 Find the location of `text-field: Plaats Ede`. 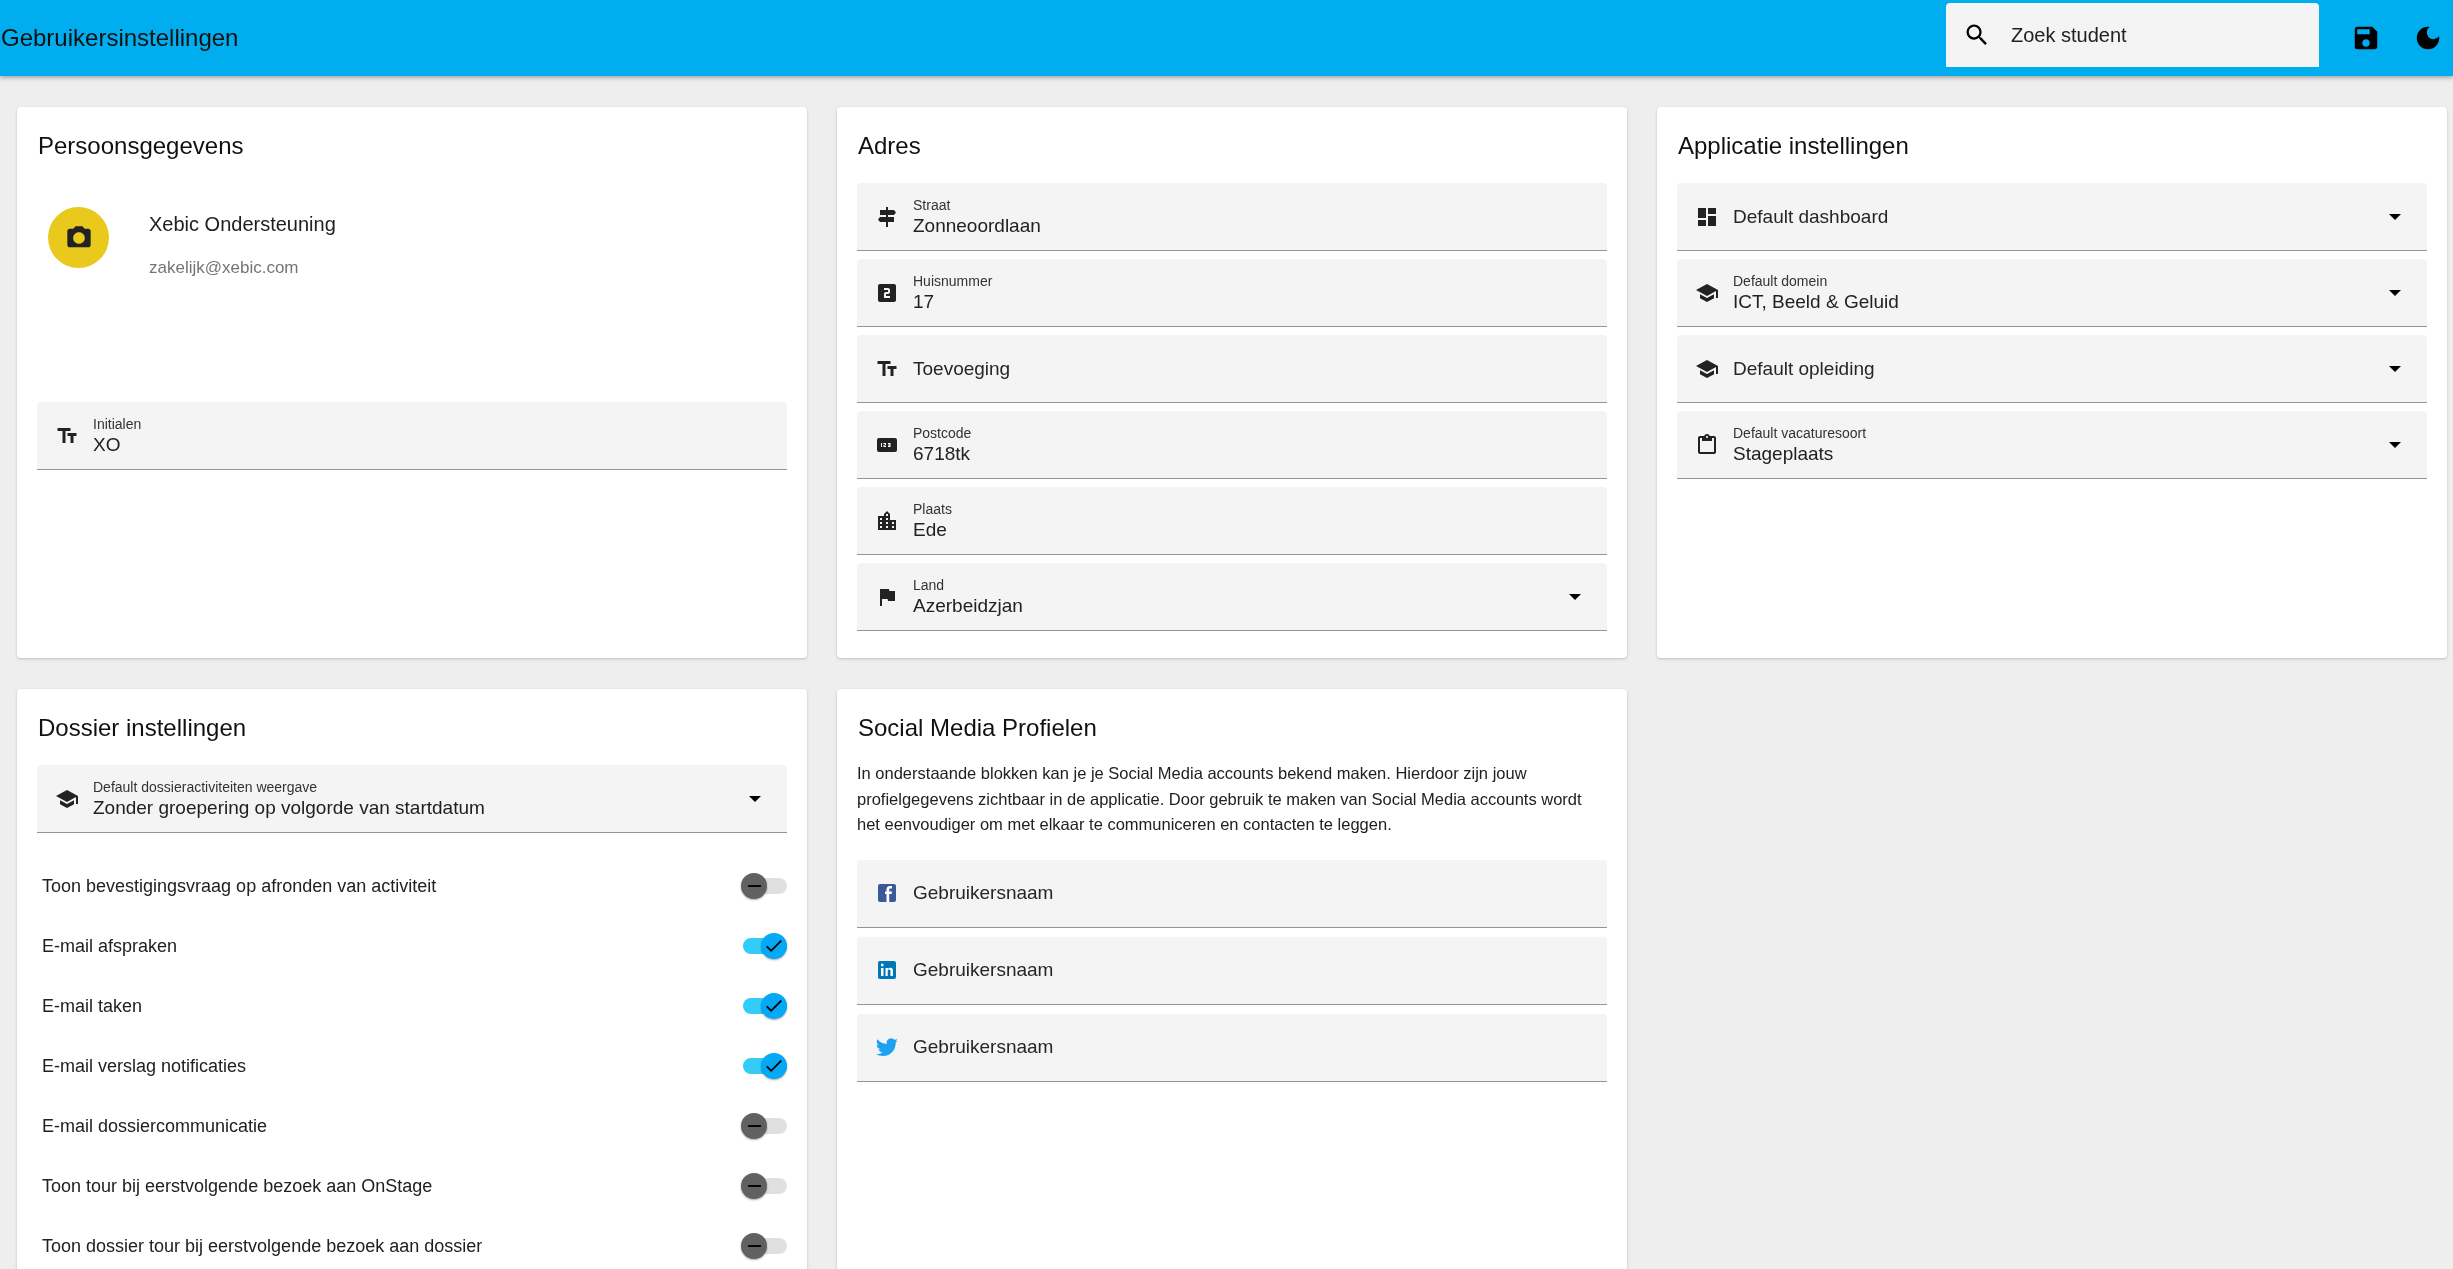

text-field: Plaats Ede is located at coordinates (1232, 521).